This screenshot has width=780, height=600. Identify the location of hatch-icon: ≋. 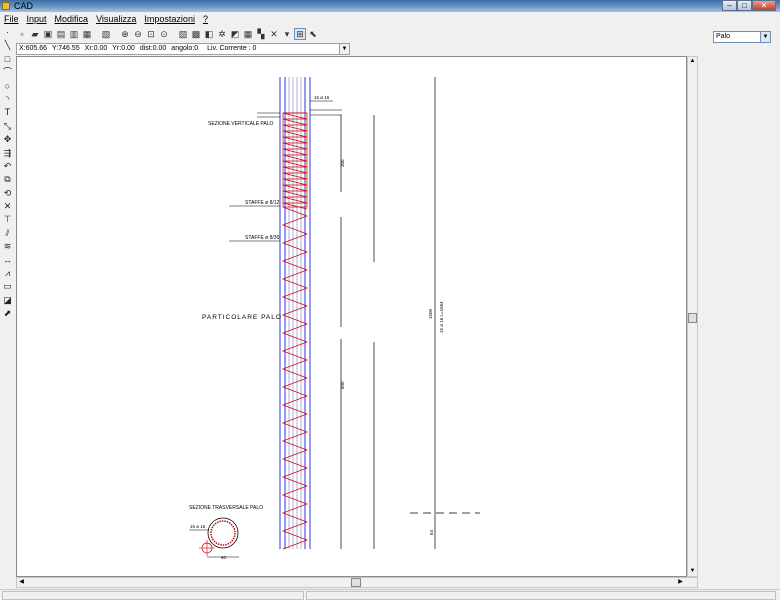
(7, 246).